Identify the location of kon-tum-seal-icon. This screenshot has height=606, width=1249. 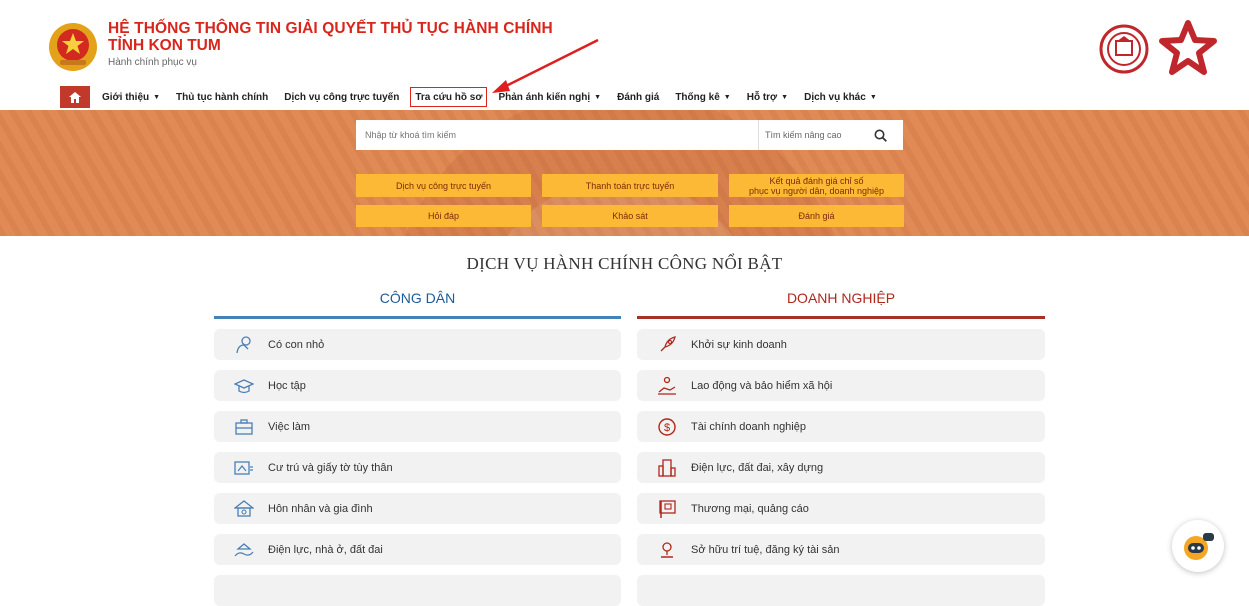
(1124, 49).